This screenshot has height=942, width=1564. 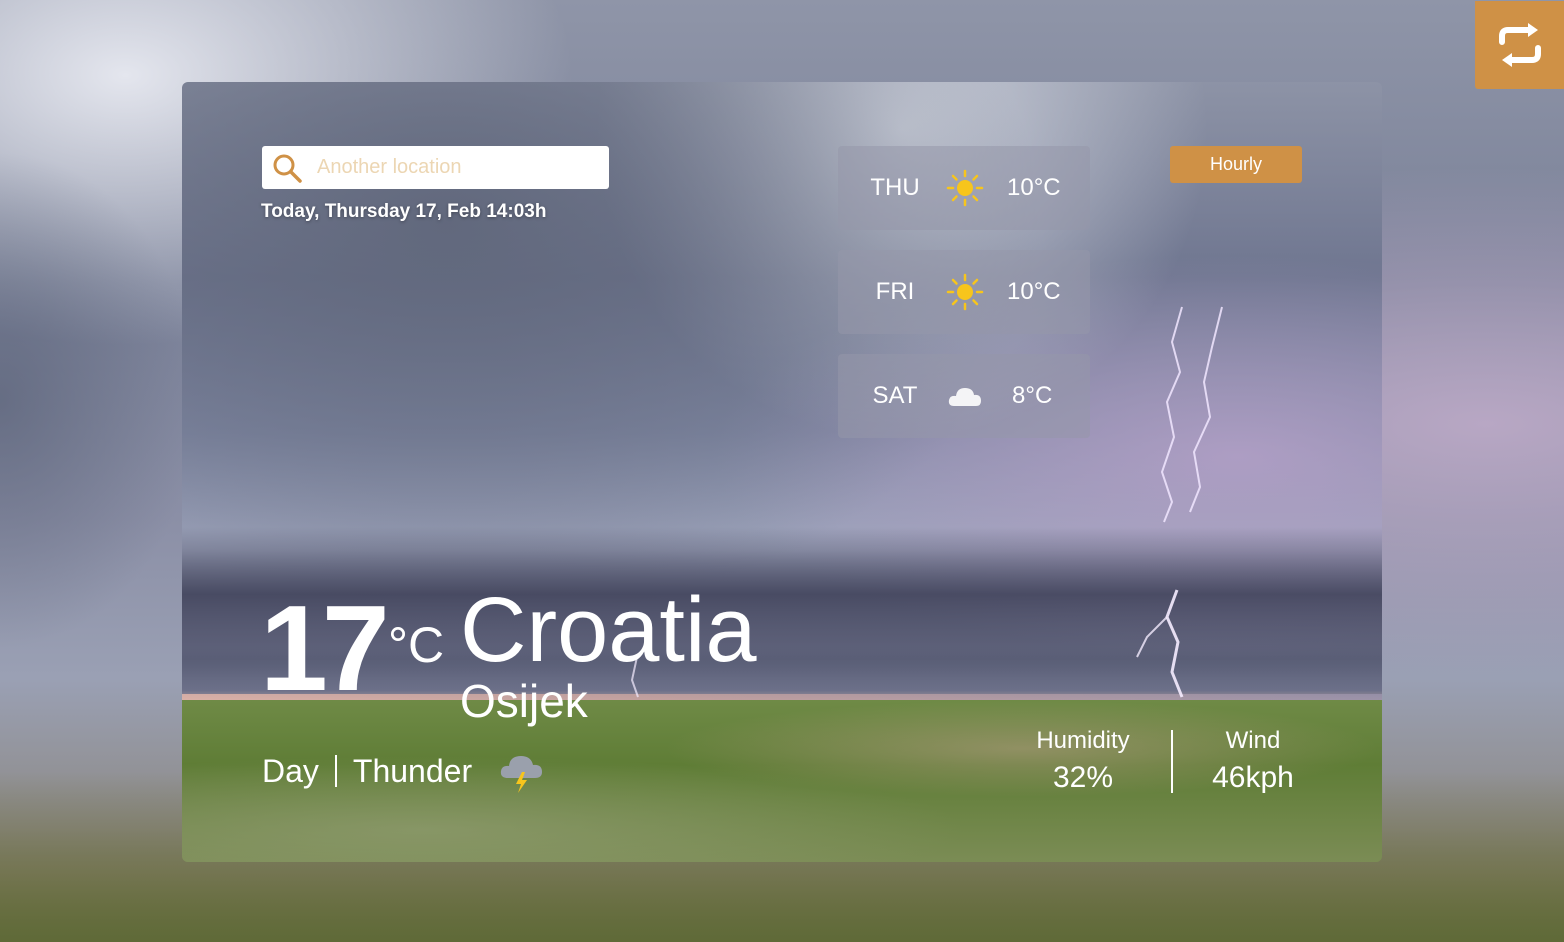 What do you see at coordinates (1032, 395) in the screenshot?
I see `forecast-temp: 8°C` at bounding box center [1032, 395].